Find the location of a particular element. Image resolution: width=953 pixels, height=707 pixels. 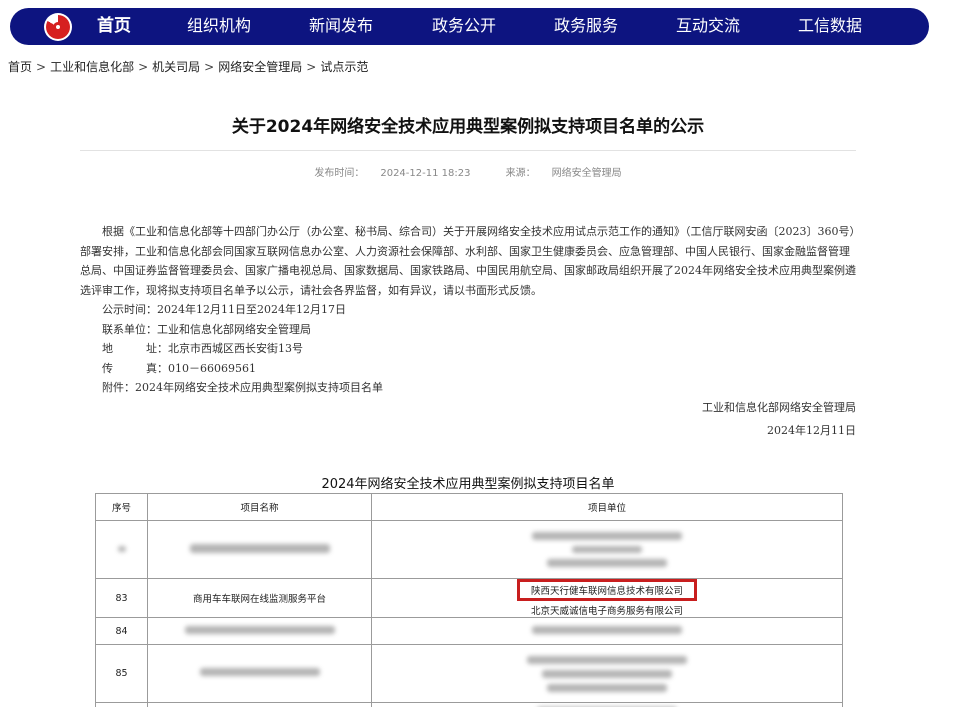

breadcrumb-pilot-demo: 试点示范 is located at coordinates (344, 67).